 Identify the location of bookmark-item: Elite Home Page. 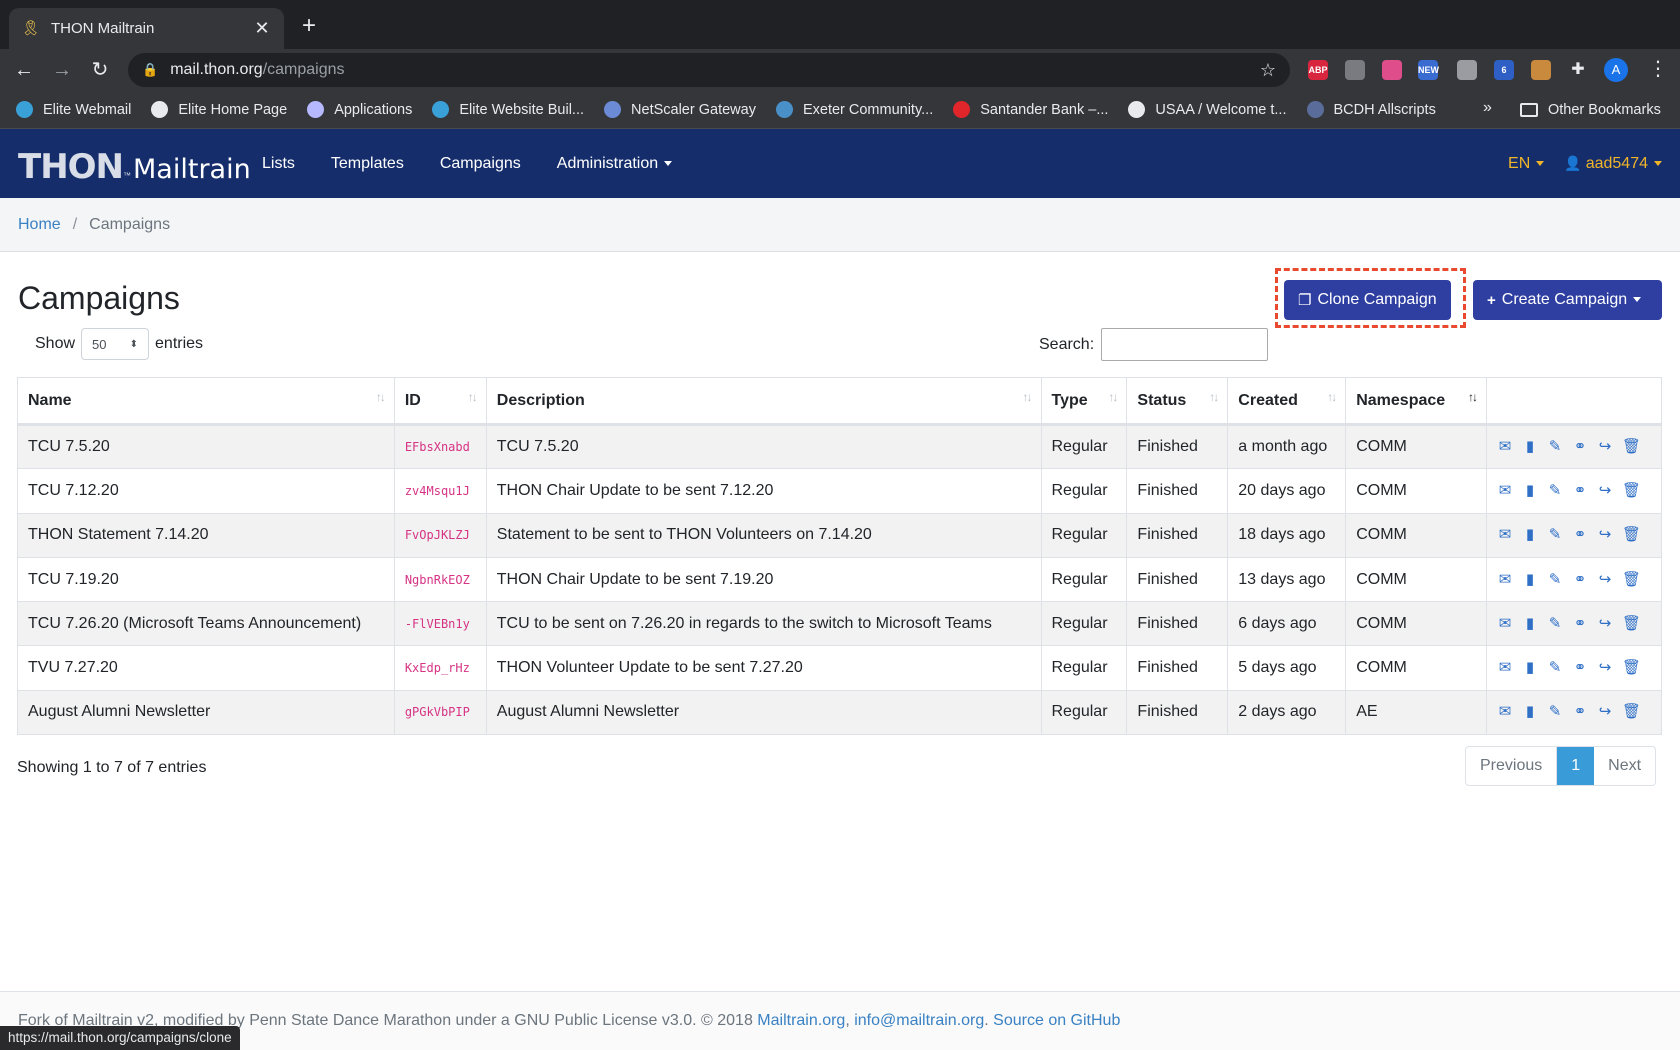
(219, 109).